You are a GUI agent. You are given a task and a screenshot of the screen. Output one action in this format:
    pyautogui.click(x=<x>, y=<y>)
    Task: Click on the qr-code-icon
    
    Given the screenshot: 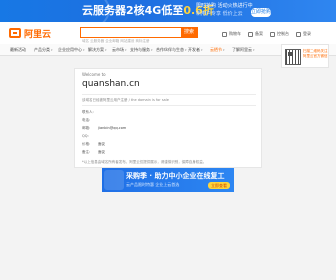 What is the action you would take?
    pyautogui.click(x=293, y=57)
    